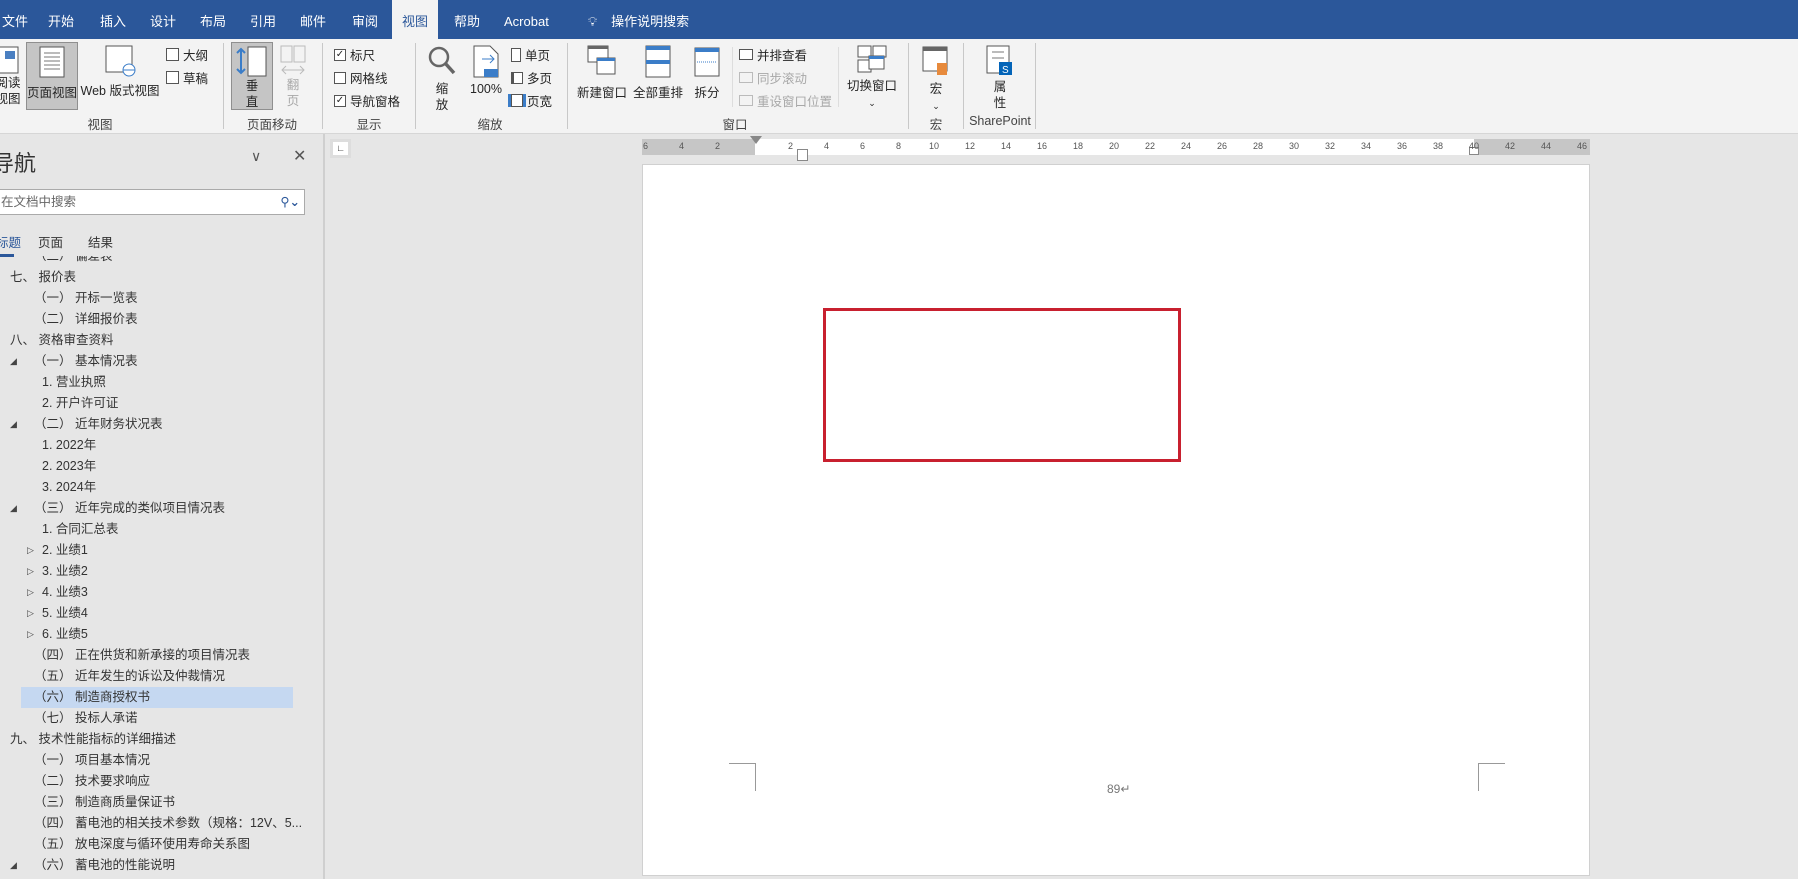  What do you see at coordinates (486, 71) in the screenshot?
I see `zoom-100-button: 100%` at bounding box center [486, 71].